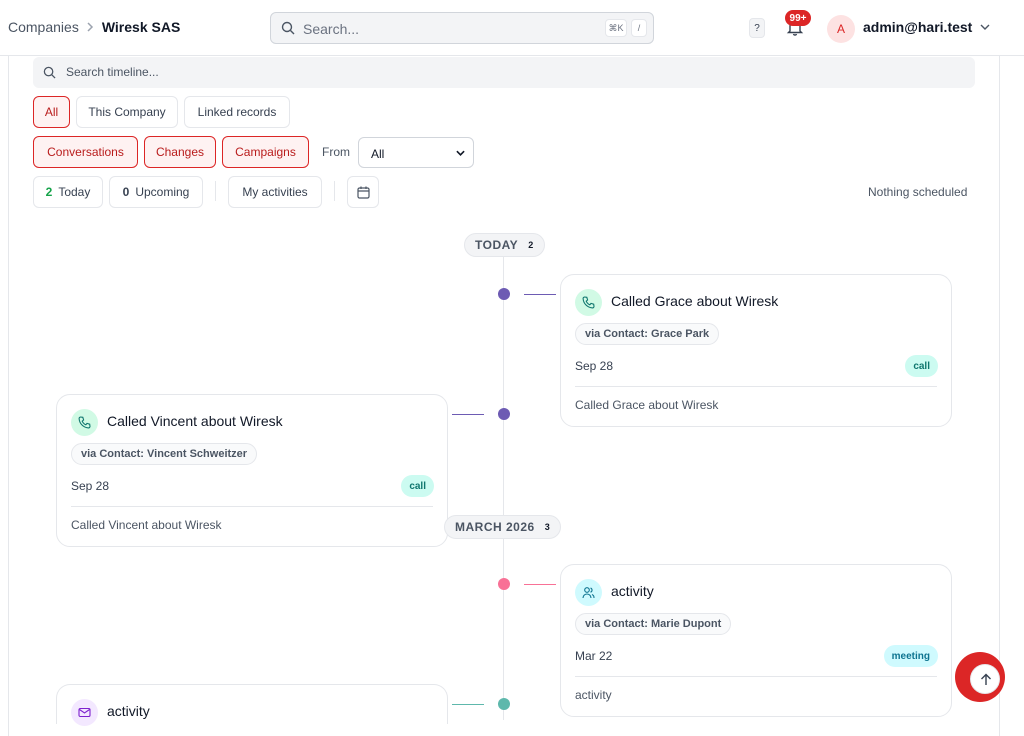  What do you see at coordinates (918, 192) in the screenshot?
I see `nothing-scheduled-text: Nothing scheduled` at bounding box center [918, 192].